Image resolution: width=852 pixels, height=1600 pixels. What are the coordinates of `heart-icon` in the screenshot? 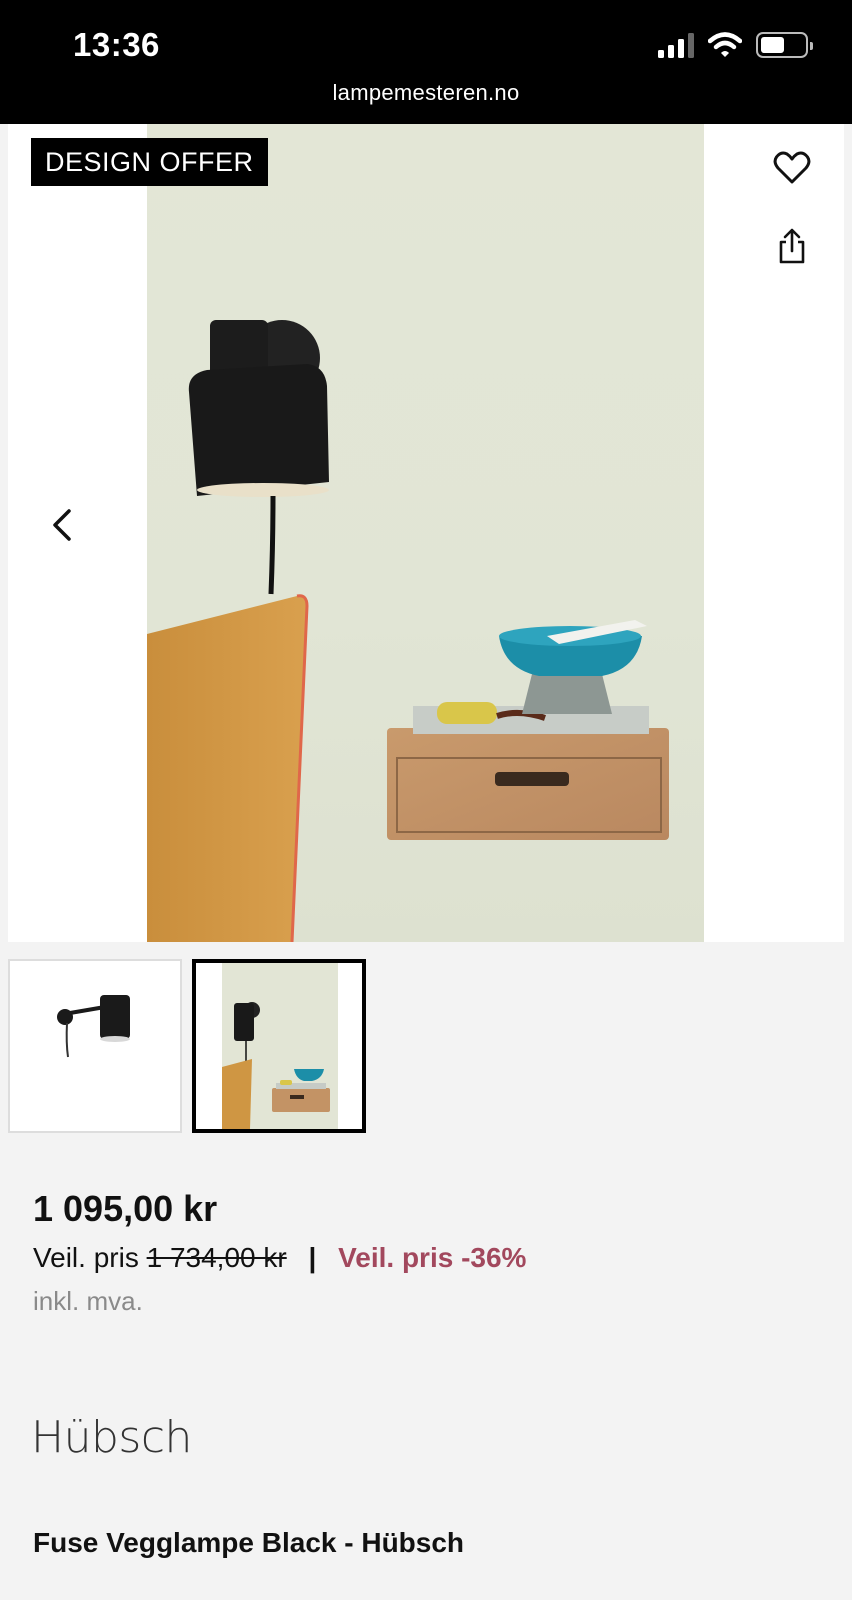 It's located at (792, 167).